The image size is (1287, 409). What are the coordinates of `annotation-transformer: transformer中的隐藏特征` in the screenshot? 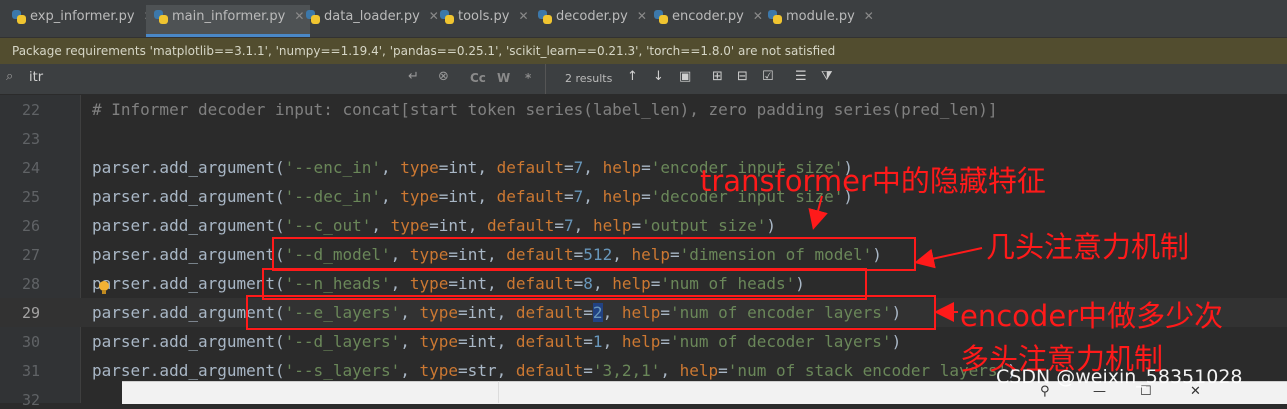 It's located at (873, 181).